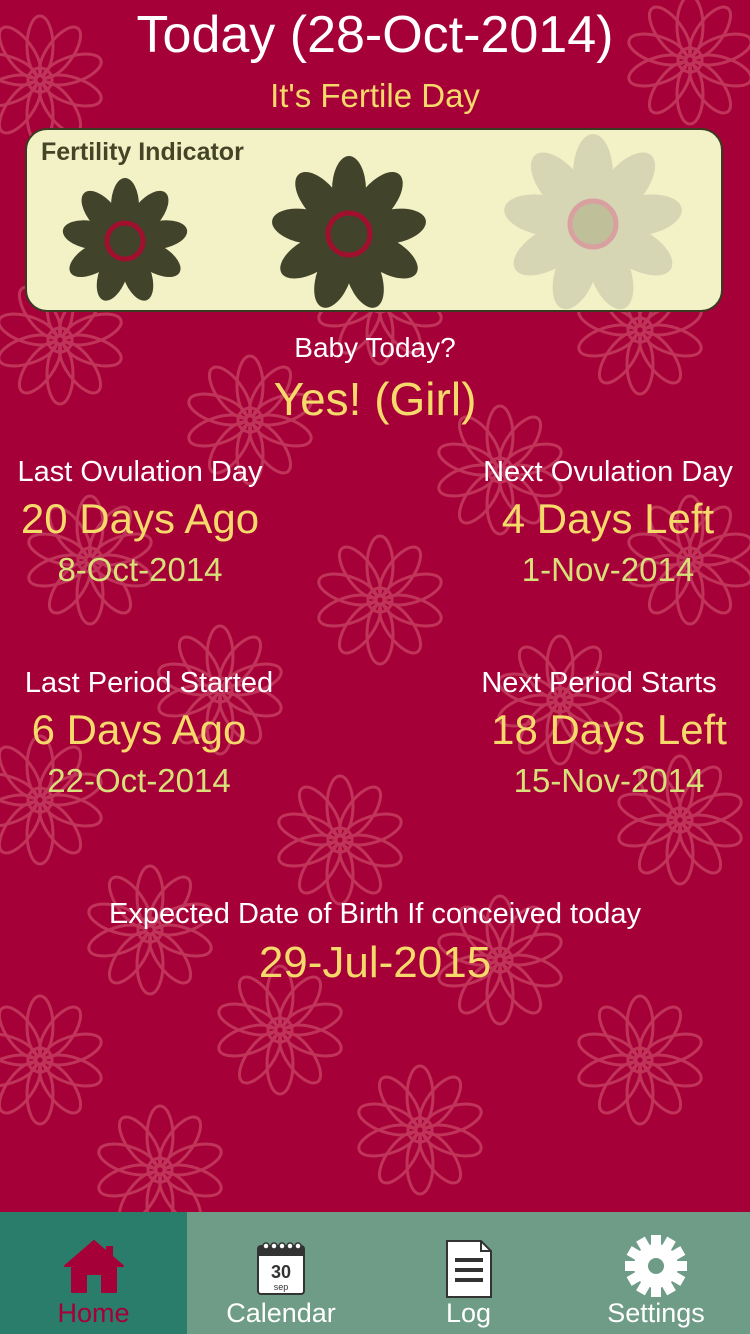 The width and height of the screenshot is (750, 1334). I want to click on calendar-icon: 30 sep, so click(281, 1268).